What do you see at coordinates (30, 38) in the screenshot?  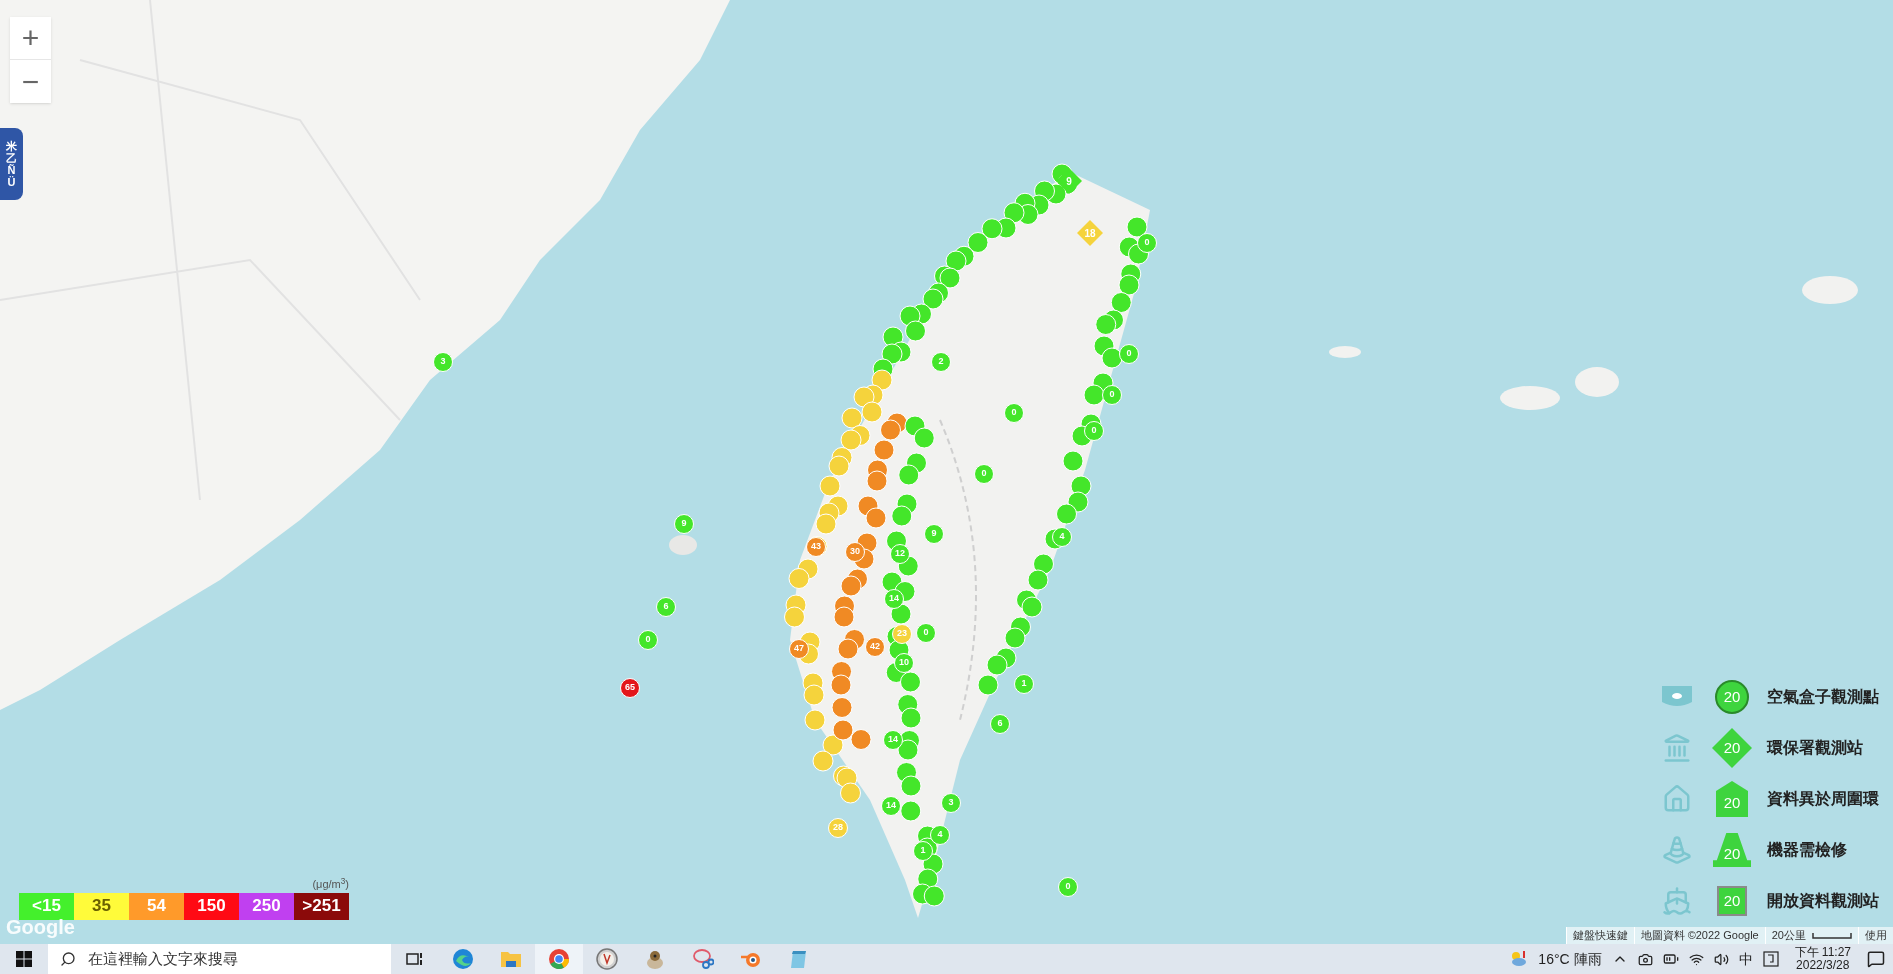 I see `zoom-in-button: +` at bounding box center [30, 38].